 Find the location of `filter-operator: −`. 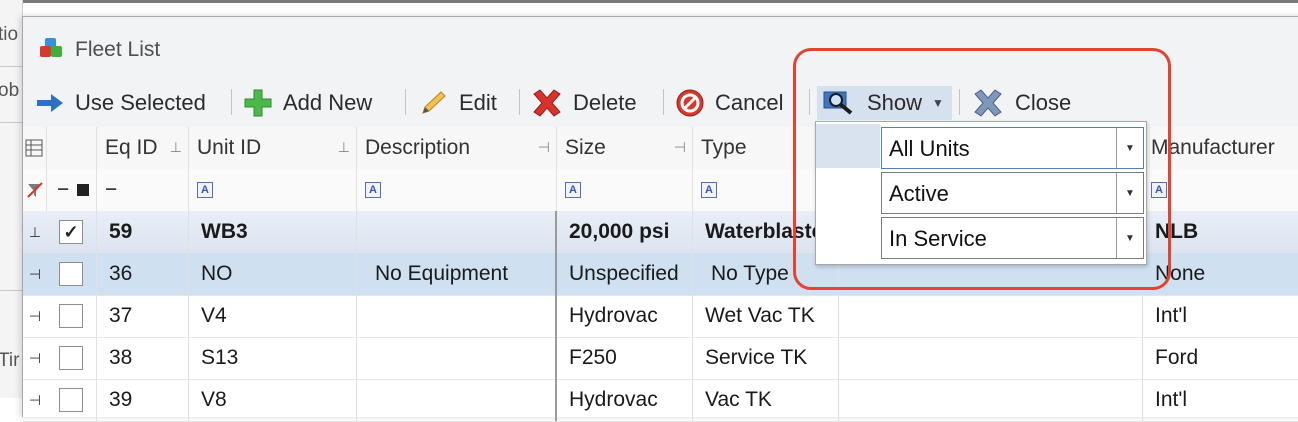

filter-operator: − is located at coordinates (63, 189).